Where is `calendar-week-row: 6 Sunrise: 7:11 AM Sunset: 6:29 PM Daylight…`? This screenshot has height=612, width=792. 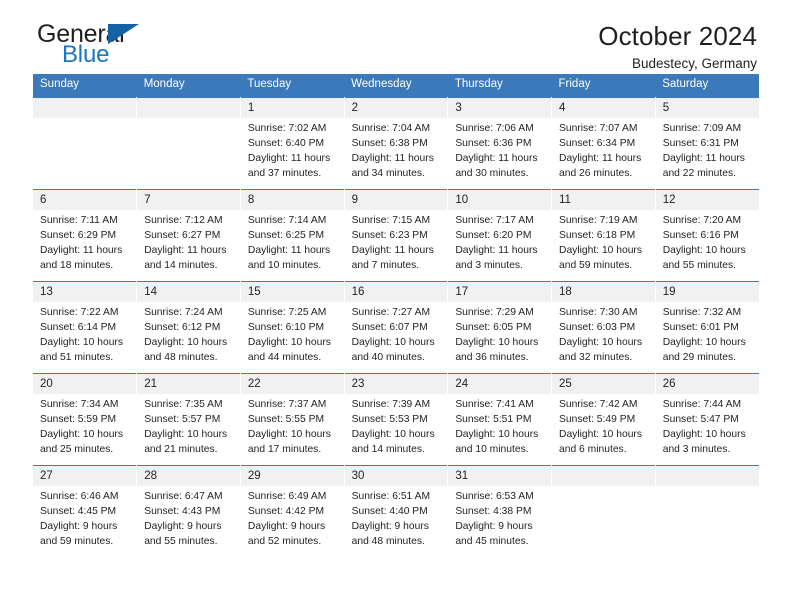 calendar-week-row: 6 Sunrise: 7:11 AM Sunset: 6:29 PM Daylight… is located at coordinates (396, 235).